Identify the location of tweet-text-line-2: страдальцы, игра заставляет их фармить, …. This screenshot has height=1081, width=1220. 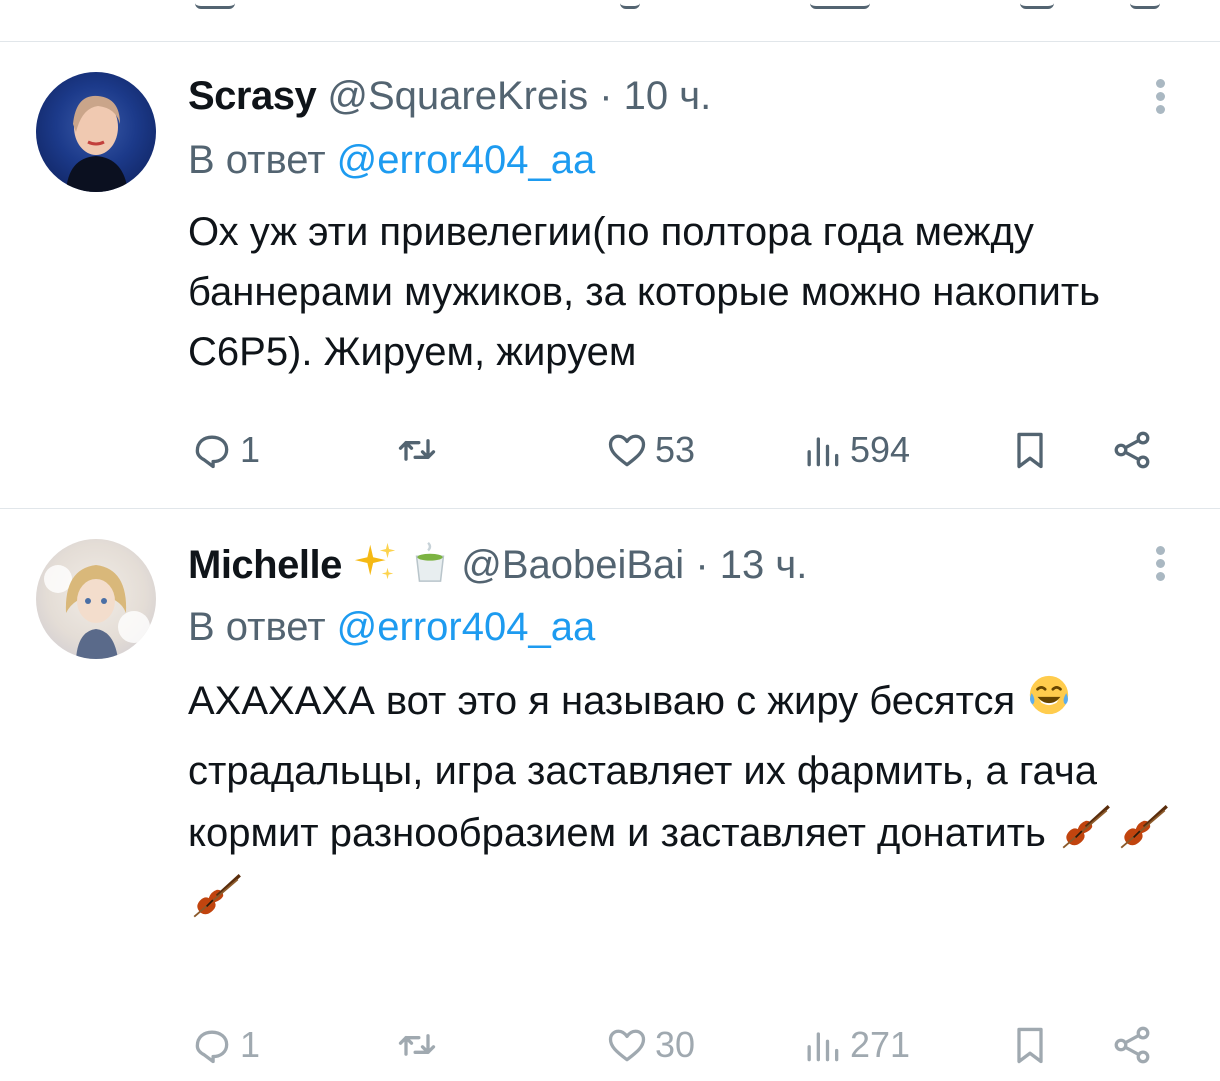
(643, 801).